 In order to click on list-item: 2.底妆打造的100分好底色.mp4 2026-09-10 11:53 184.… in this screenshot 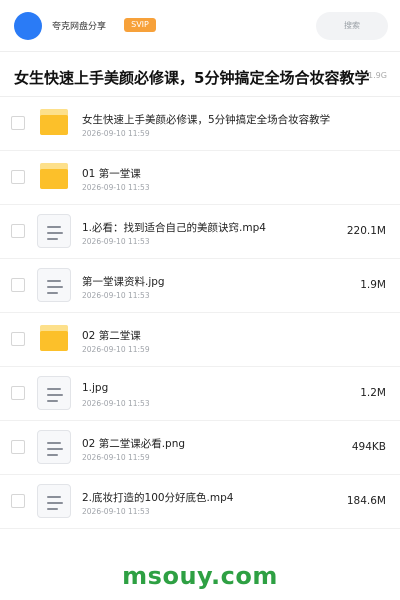, I will do `click(200, 502)`.